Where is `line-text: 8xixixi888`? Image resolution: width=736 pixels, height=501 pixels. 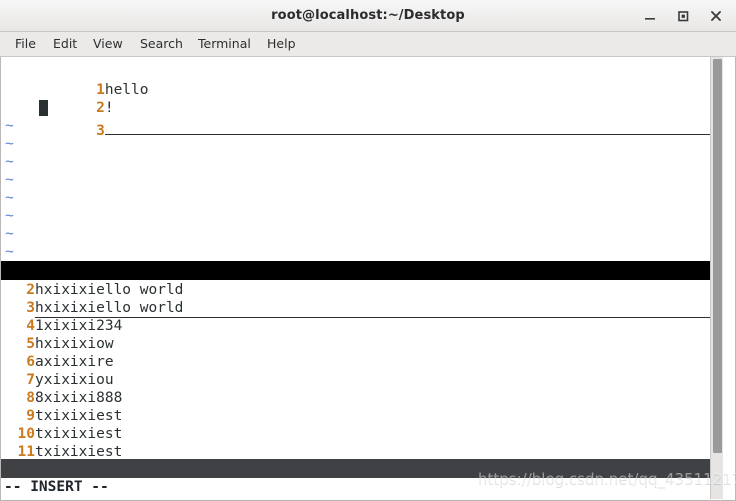 line-text: 8xixixi888 is located at coordinates (79, 398).